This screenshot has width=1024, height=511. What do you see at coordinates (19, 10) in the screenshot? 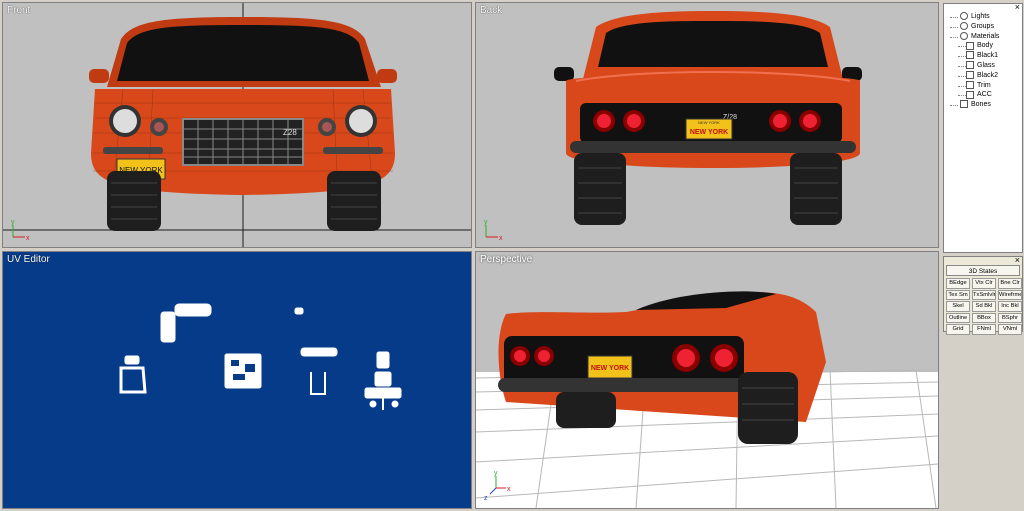
I see `front-viewport-label: Front` at bounding box center [19, 10].